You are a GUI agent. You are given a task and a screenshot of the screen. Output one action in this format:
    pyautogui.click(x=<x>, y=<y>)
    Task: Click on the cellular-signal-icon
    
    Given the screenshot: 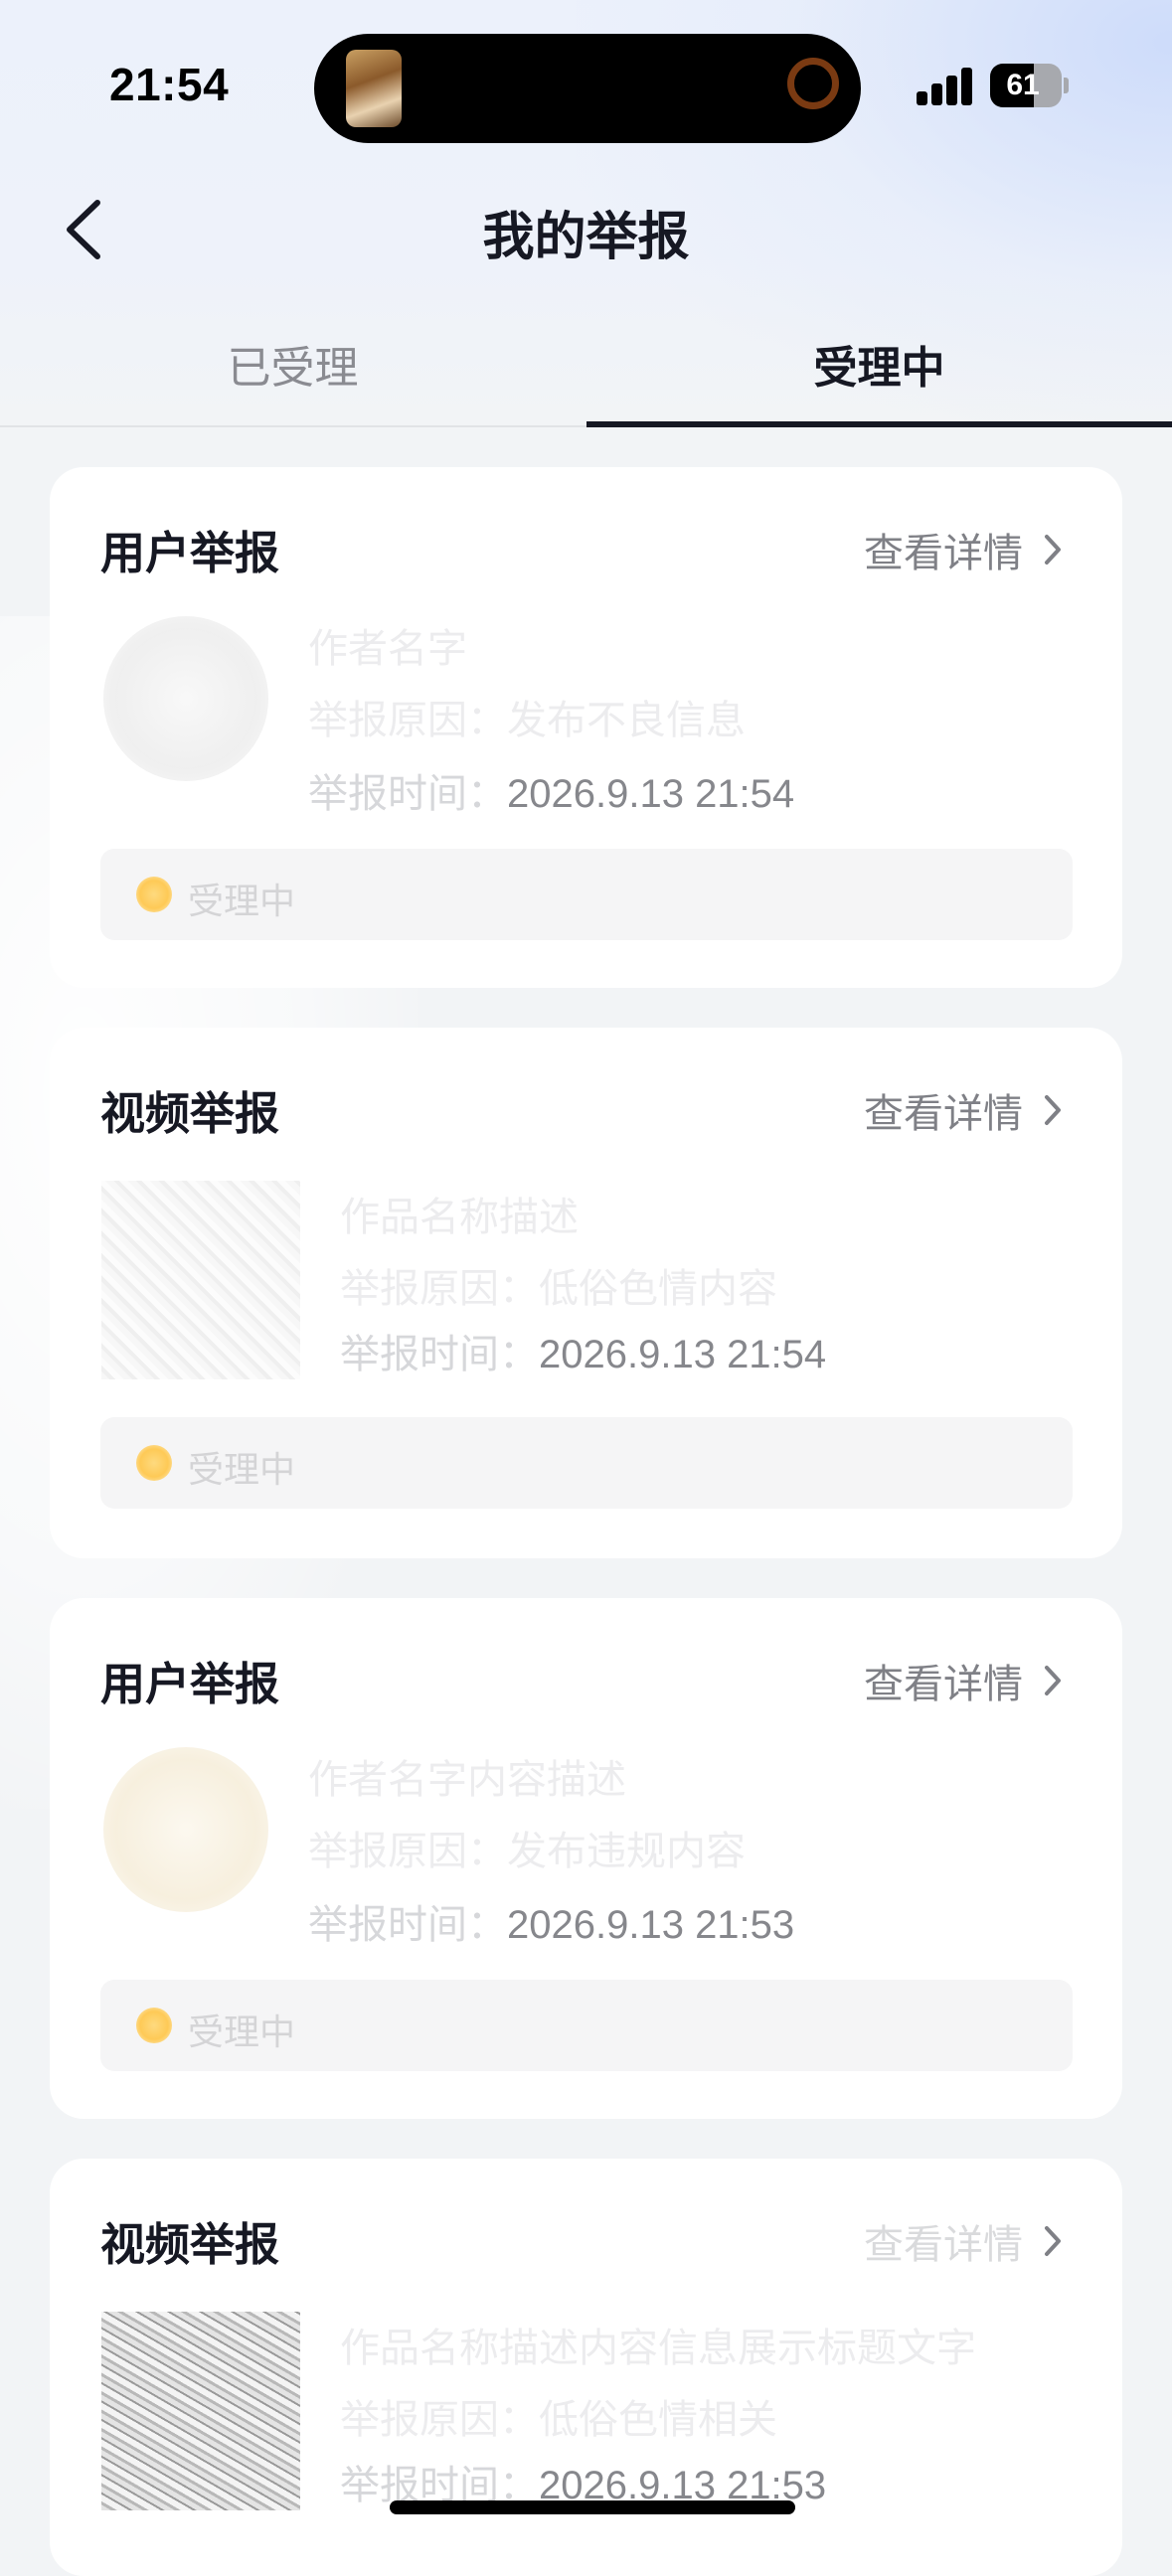 What is the action you would take?
    pyautogui.click(x=945, y=85)
    